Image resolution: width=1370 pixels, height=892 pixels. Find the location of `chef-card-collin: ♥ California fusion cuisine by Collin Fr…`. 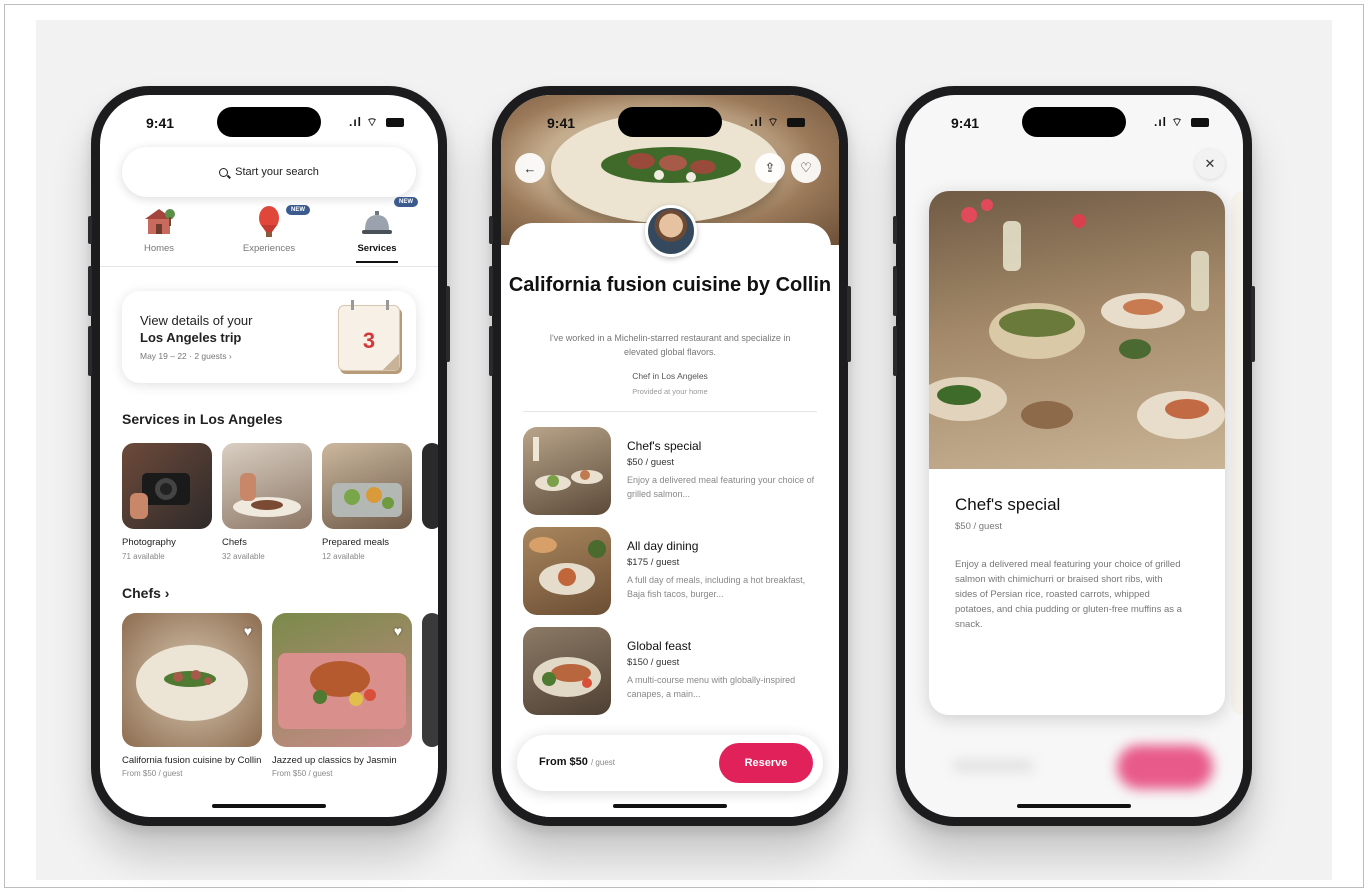

chef-card-collin: ♥ California fusion cuisine by Collin Fr… is located at coordinates (192, 695).